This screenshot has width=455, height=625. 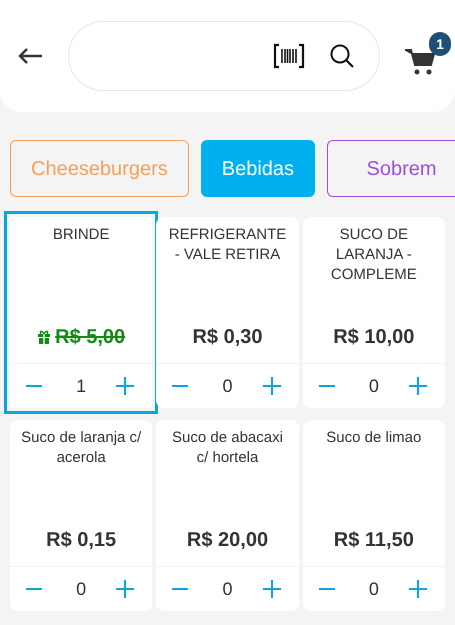 What do you see at coordinates (391, 168) in the screenshot?
I see `category-tab: Sobrem` at bounding box center [391, 168].